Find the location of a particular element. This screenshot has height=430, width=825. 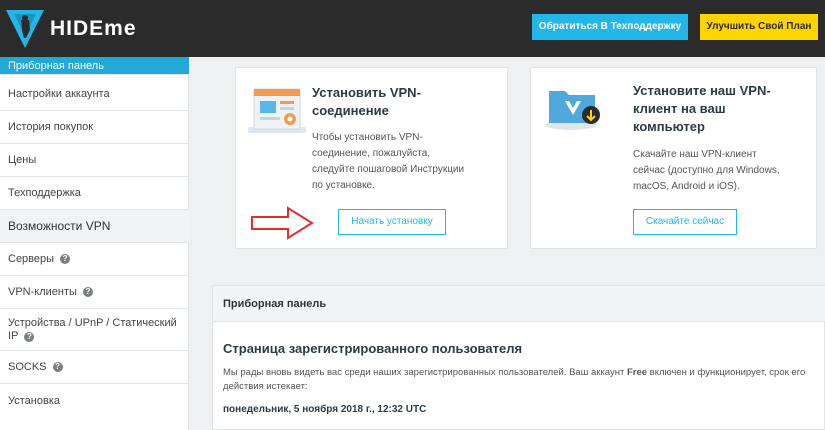

download-now-button: Скачайте сейчас is located at coordinates (685, 222).